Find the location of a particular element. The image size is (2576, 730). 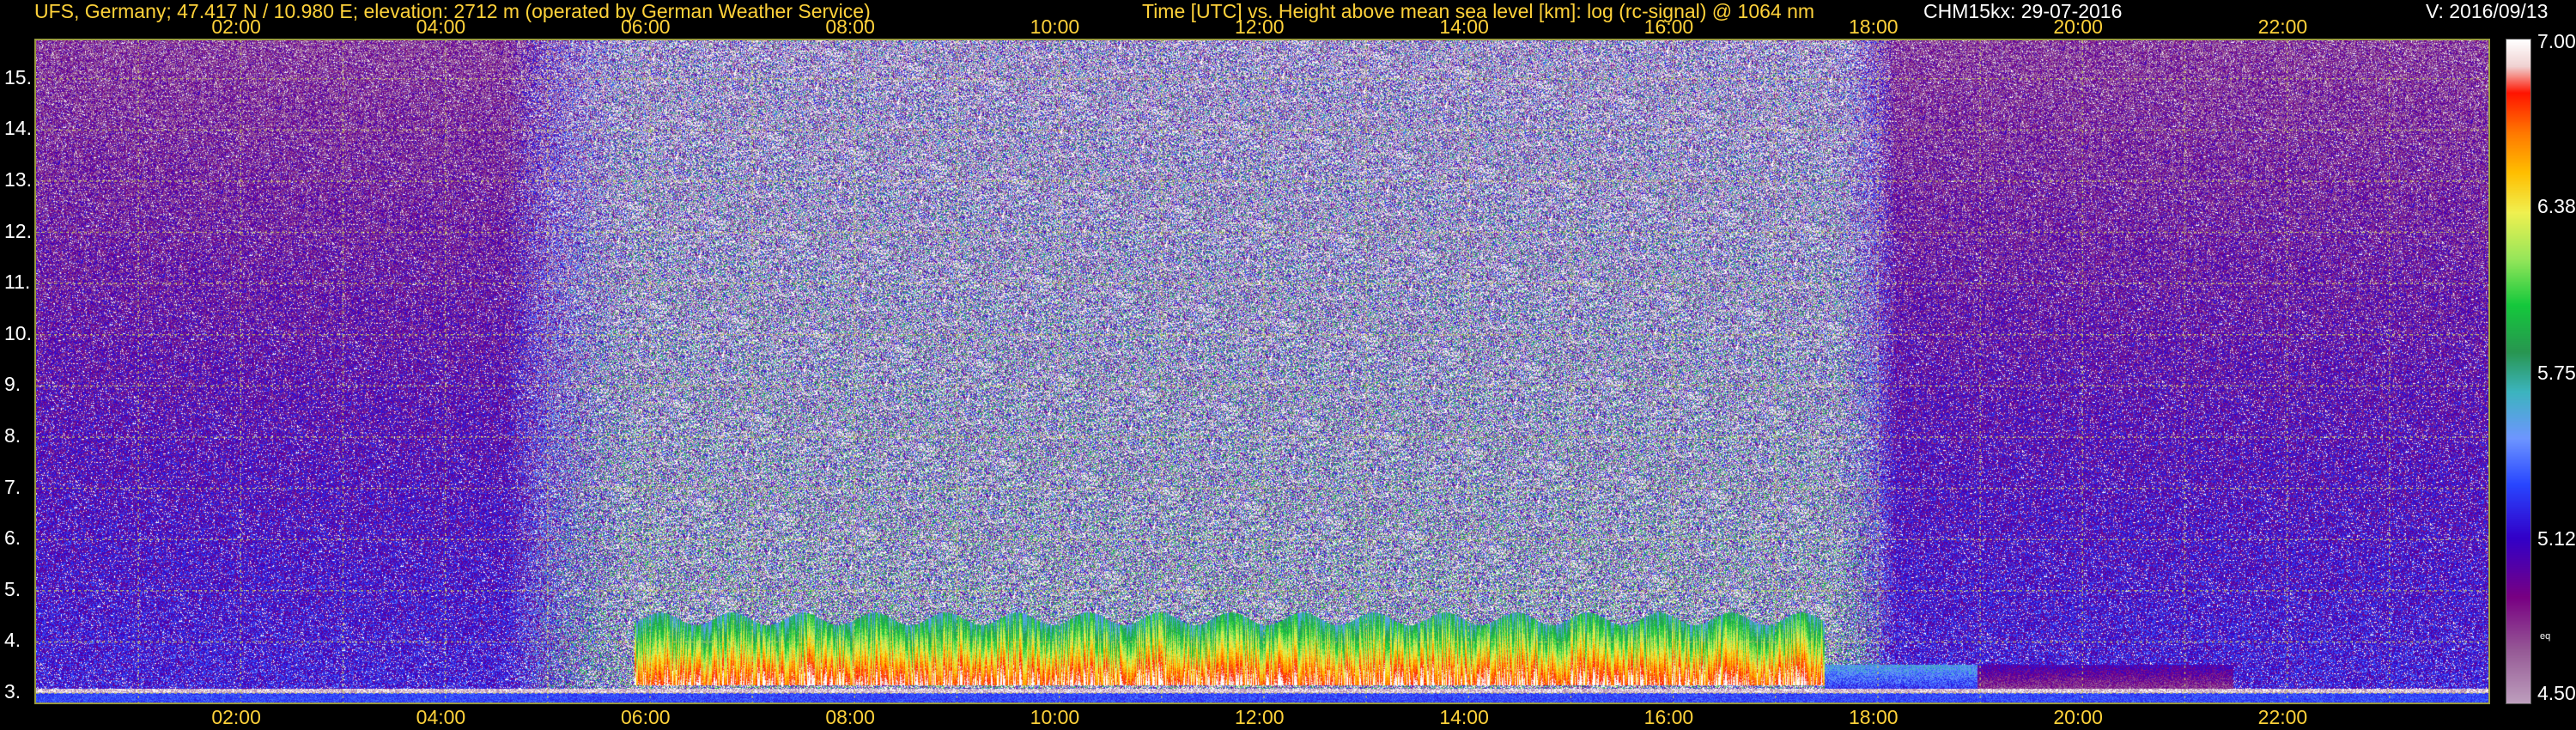

y-tick-label: 15. is located at coordinates (18, 76).